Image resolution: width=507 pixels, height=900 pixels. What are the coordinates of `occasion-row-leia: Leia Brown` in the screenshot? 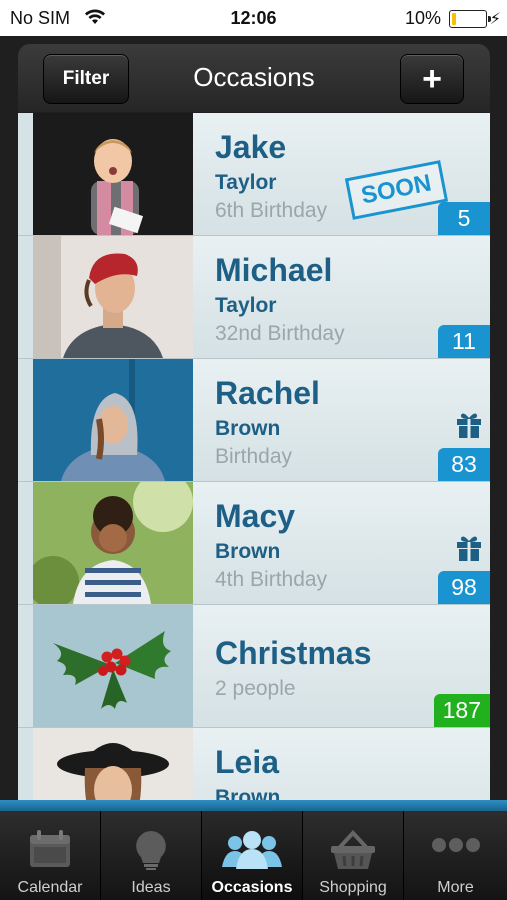 It's located at (254, 764).